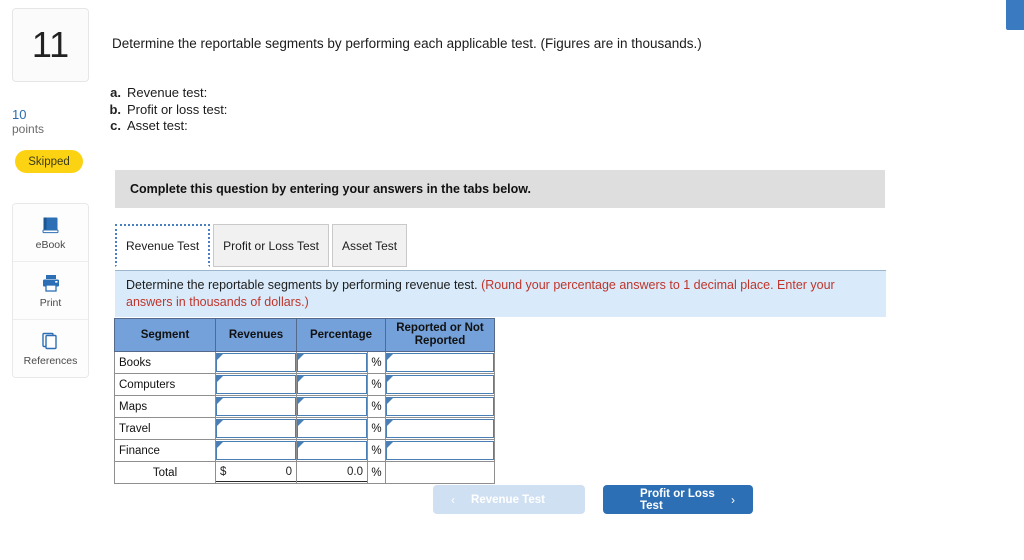 The height and width of the screenshot is (560, 1024). I want to click on tab-profit-or-loss-test: Profit or Loss Test, so click(271, 245).